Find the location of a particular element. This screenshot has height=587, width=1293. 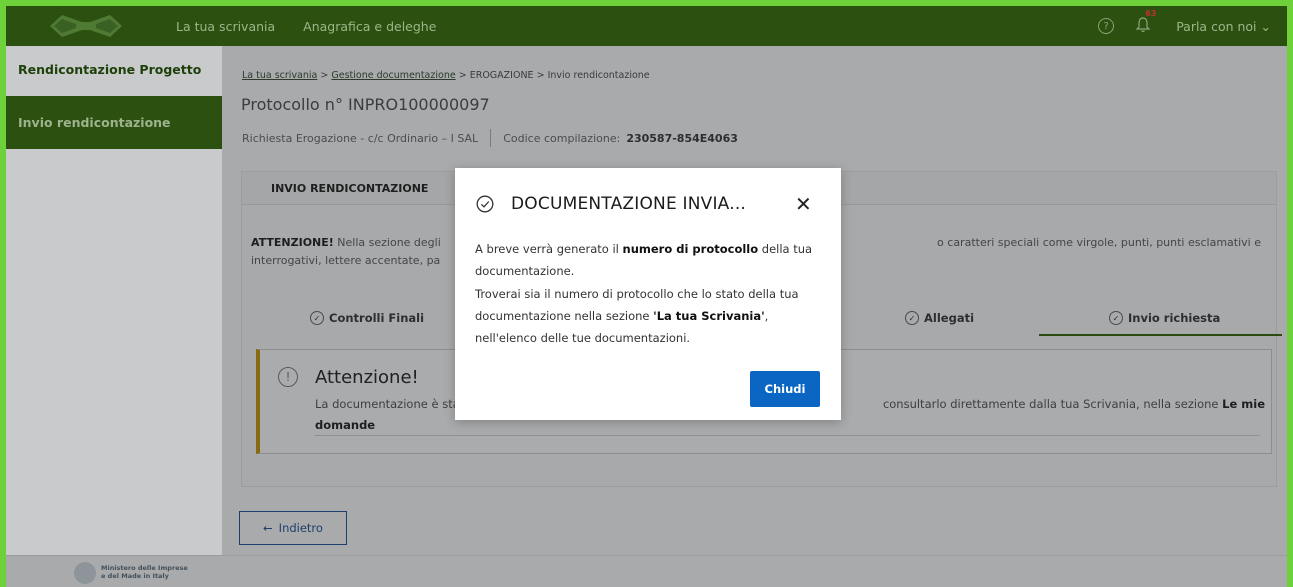

alert-title: Attenzione! is located at coordinates (367, 377).